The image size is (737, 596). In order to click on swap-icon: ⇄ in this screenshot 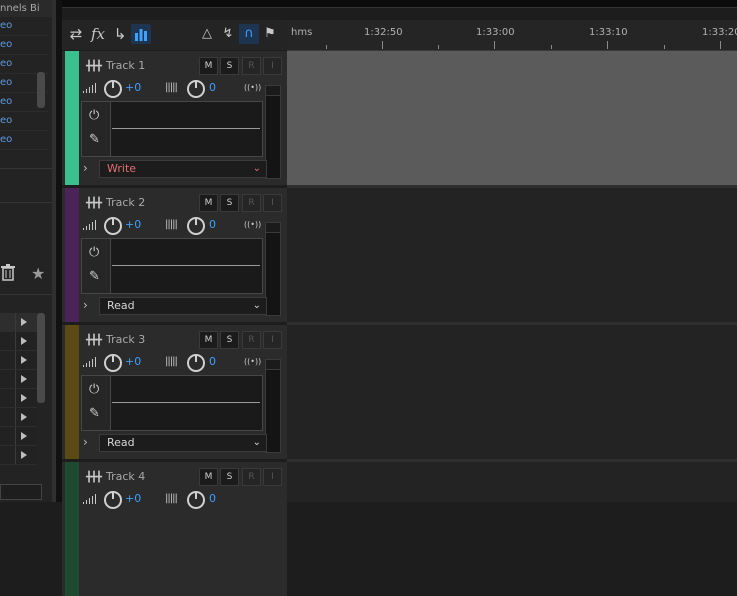, I will do `click(76, 34)`.